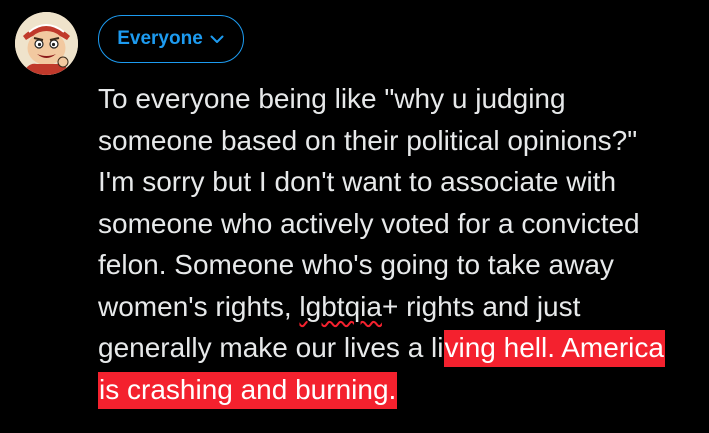  I want to click on chevron-down-icon, so click(217, 39).